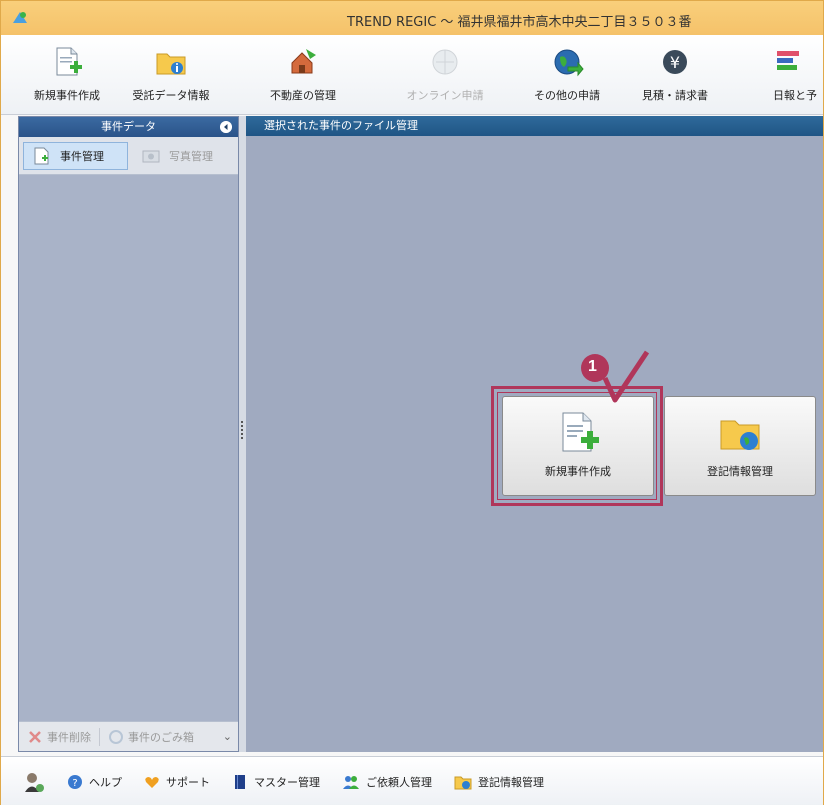  I want to click on toolbar-label: 新規事件作成, so click(67, 95).